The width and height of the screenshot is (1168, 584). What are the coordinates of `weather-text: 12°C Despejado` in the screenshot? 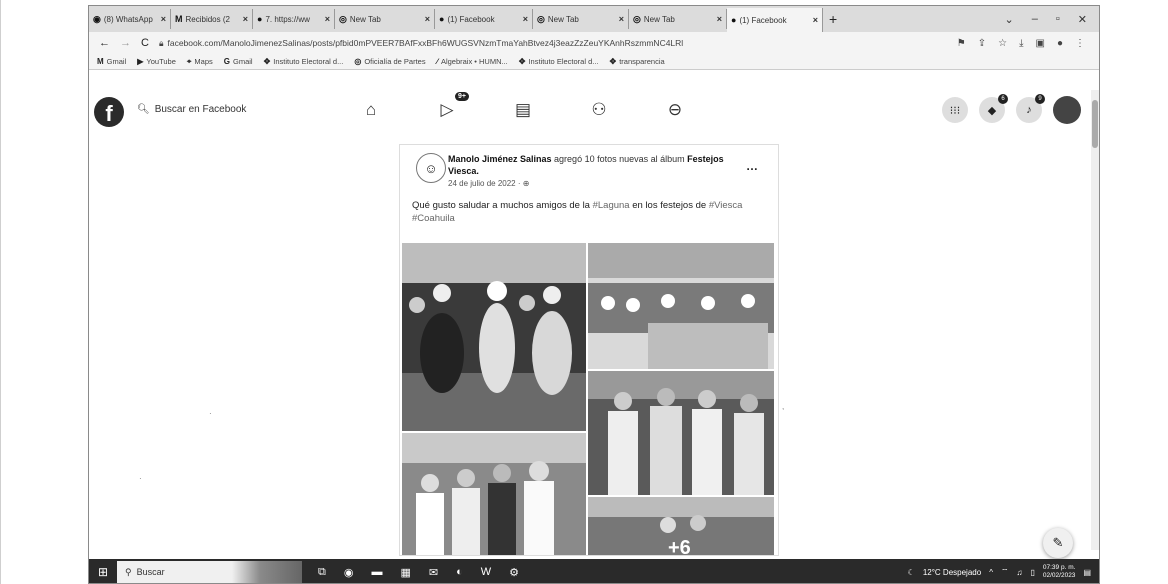 It's located at (952, 572).